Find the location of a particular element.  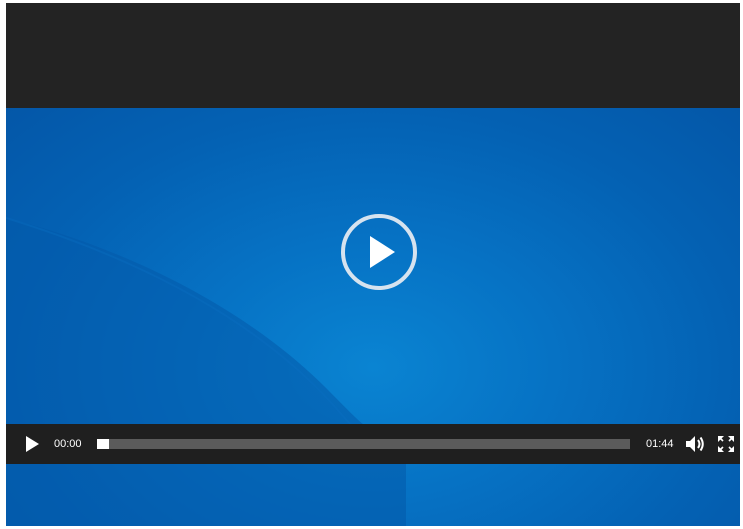

progress-played is located at coordinates (103, 444).